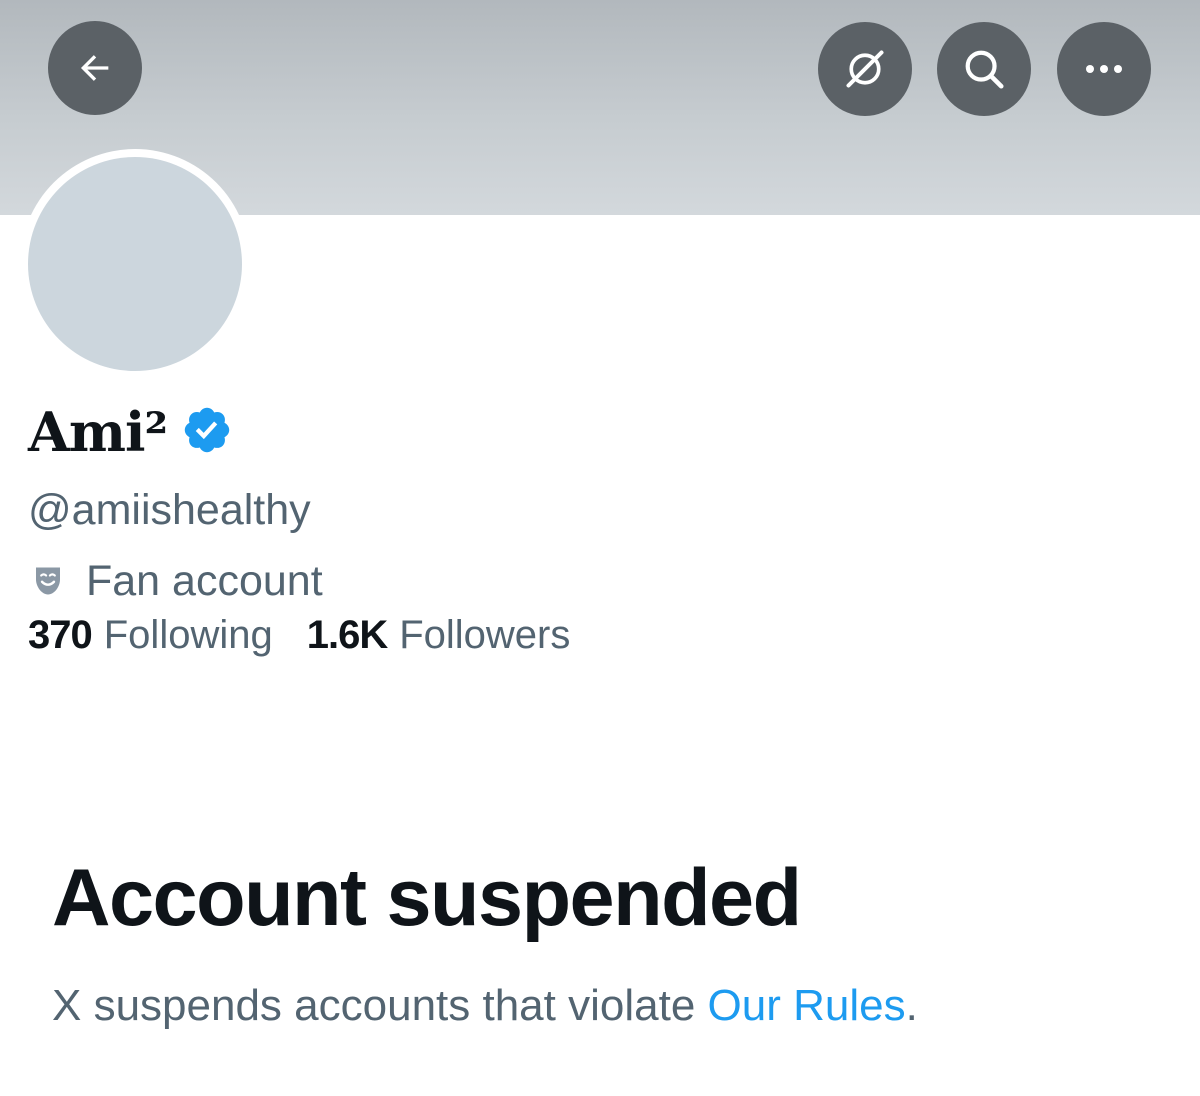  I want to click on avatar-placeholder, so click(135, 264).